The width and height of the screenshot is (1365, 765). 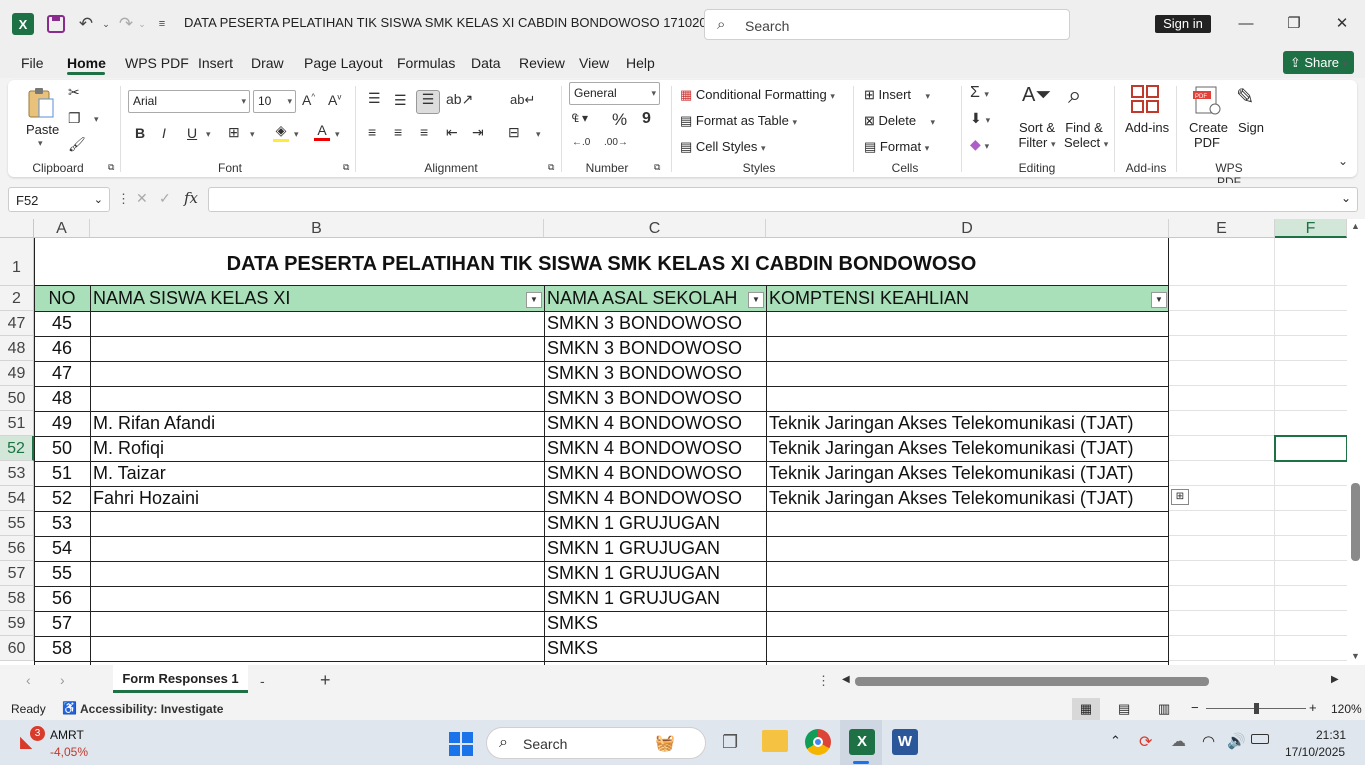 I want to click on add-ins-icon, so click(x=1145, y=100).